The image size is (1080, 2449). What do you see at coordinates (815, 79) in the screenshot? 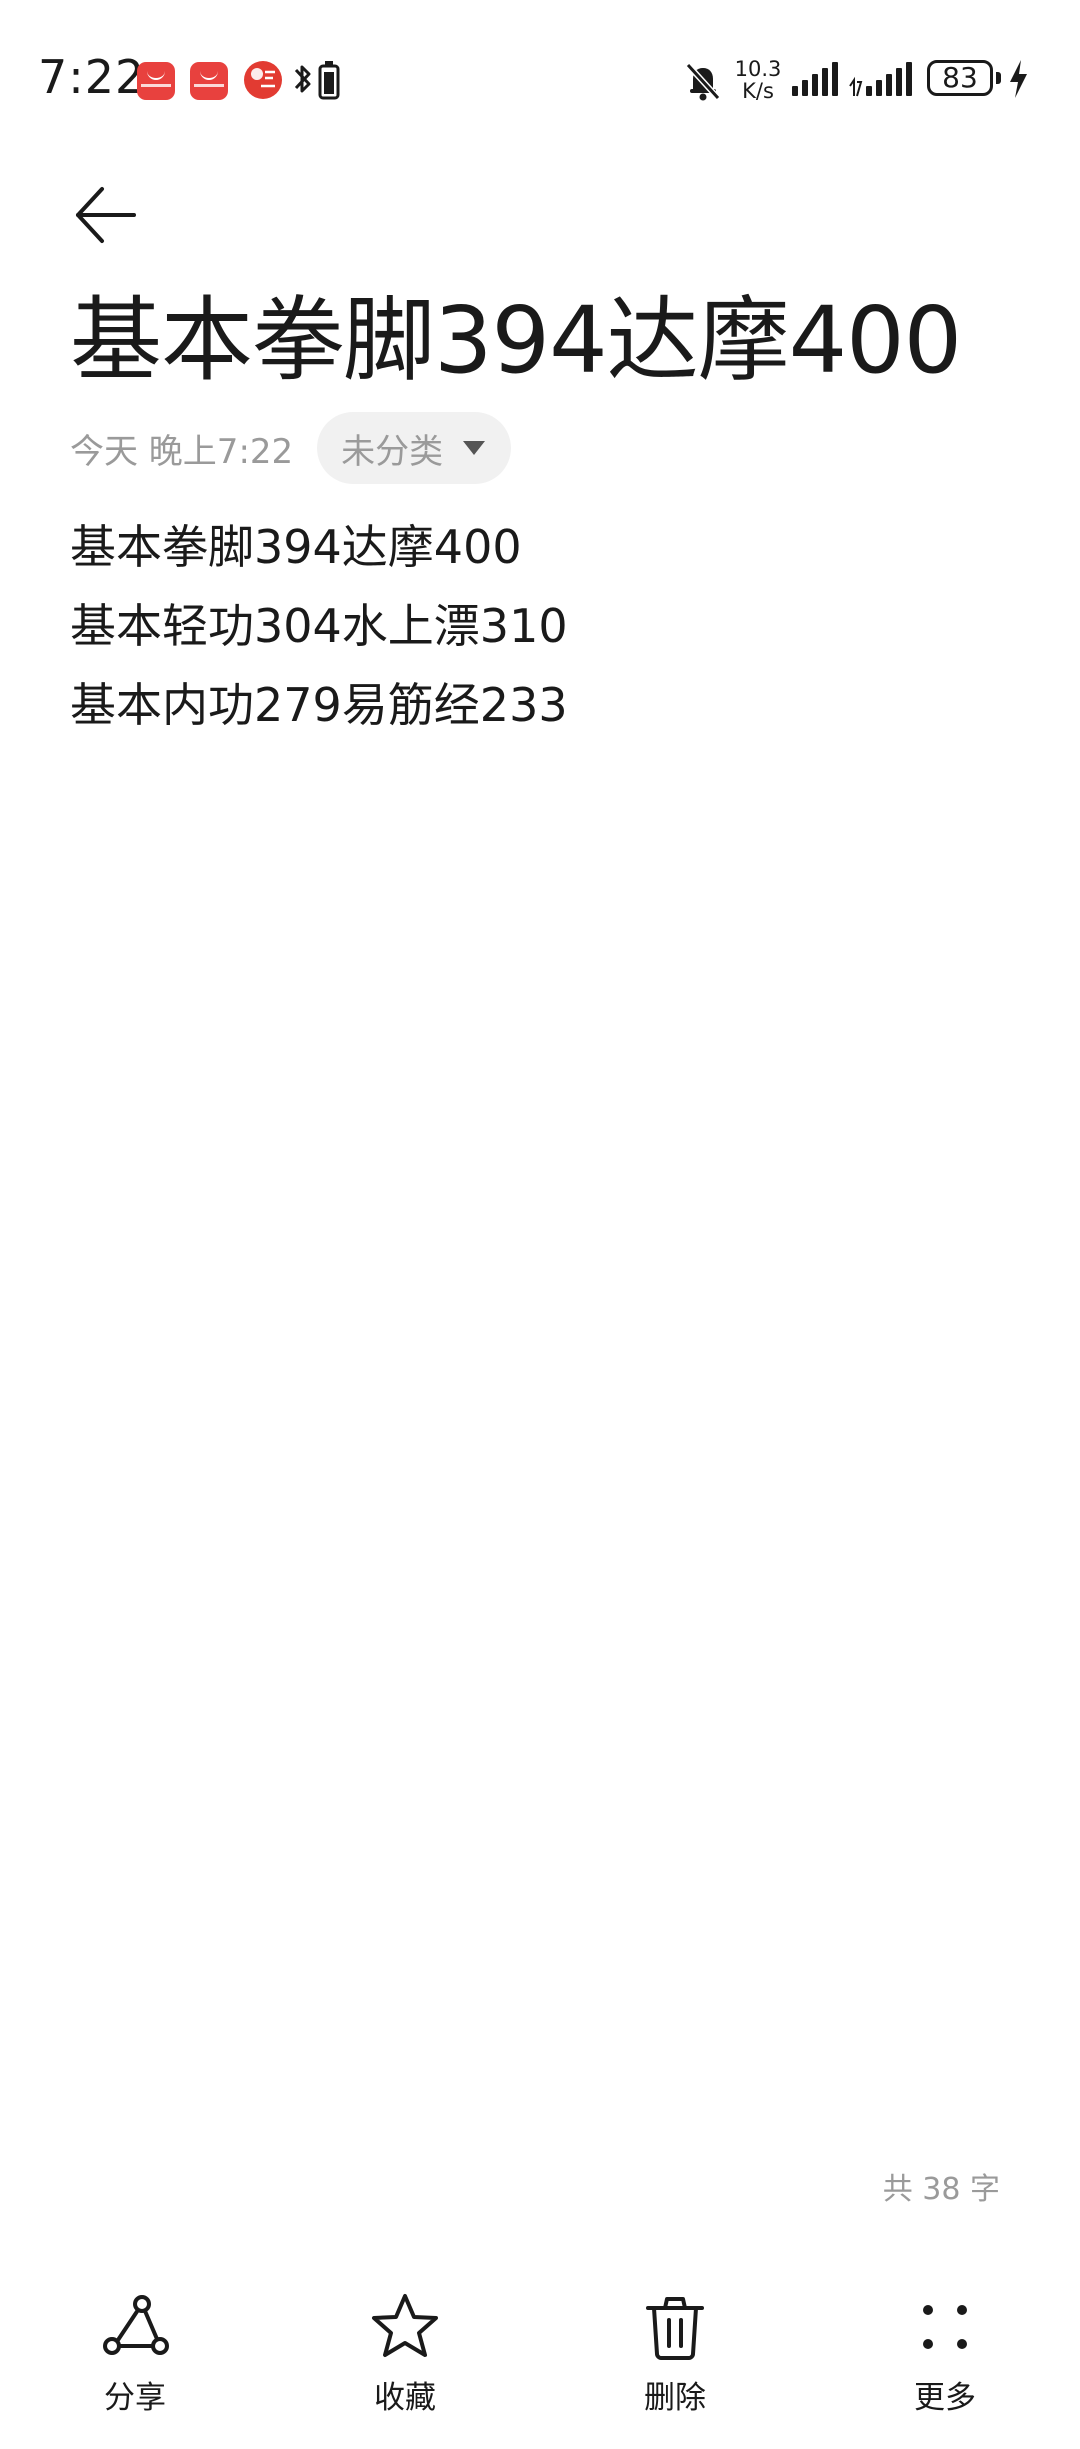
I see `signal-strength-icon` at bounding box center [815, 79].